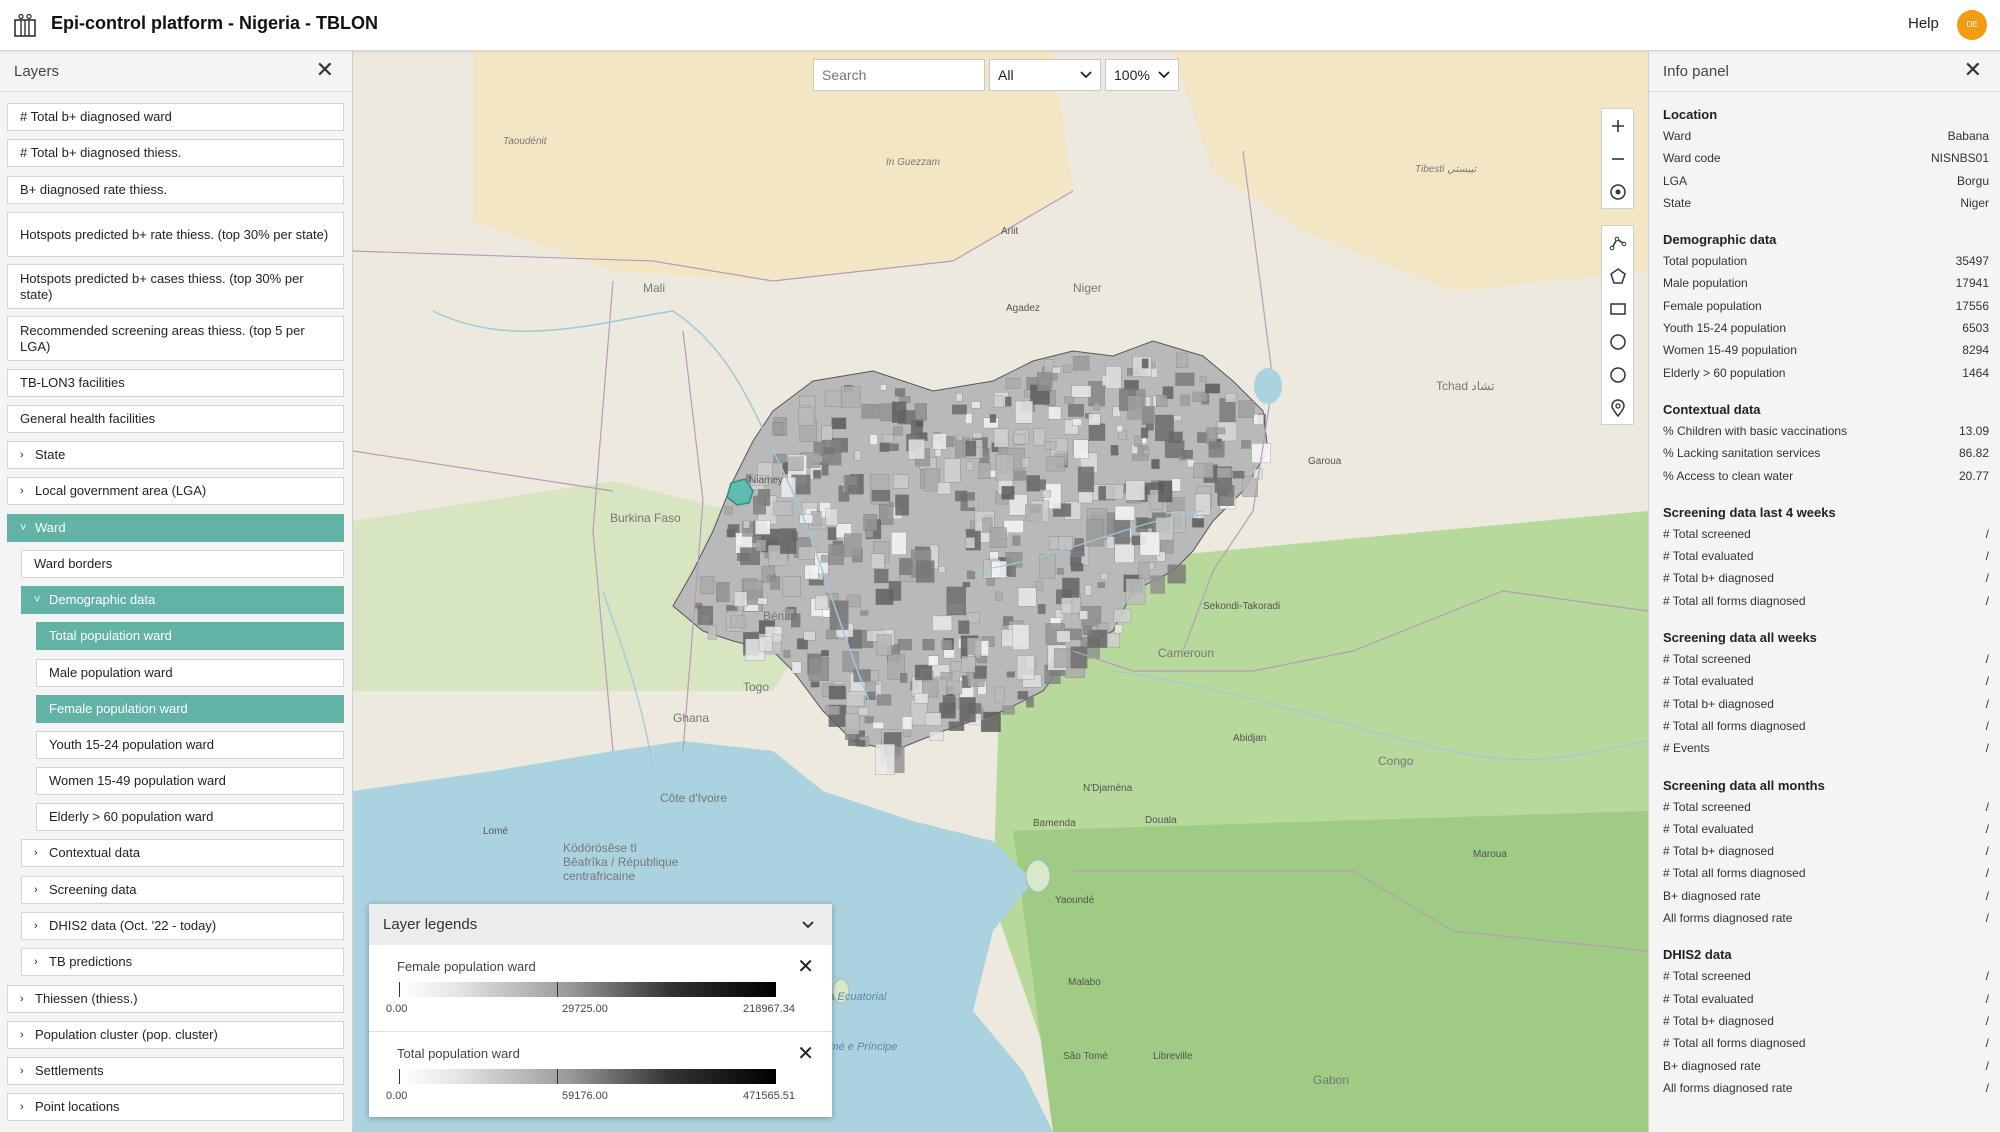 The height and width of the screenshot is (1132, 2000). I want to click on layer-item: ˅ Ward, so click(175, 528).